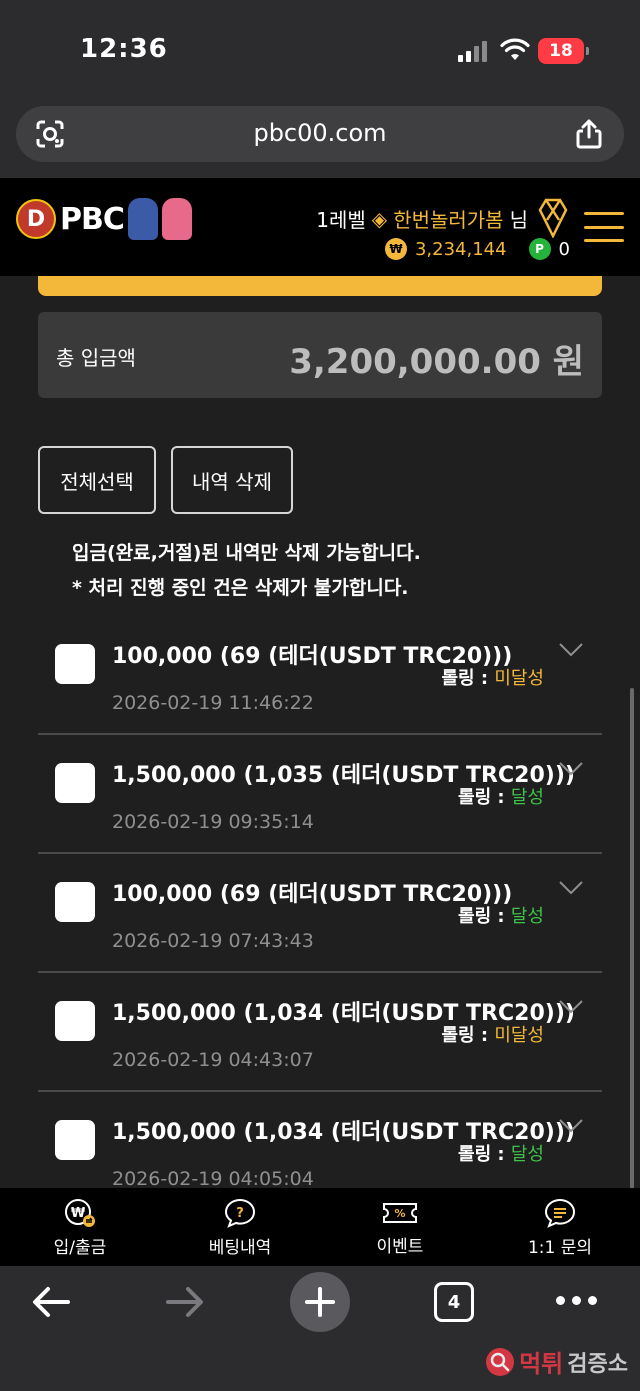 The height and width of the screenshot is (1391, 640). I want to click on transaction-date: 2026-02-19 04:43:07, so click(213, 1060).